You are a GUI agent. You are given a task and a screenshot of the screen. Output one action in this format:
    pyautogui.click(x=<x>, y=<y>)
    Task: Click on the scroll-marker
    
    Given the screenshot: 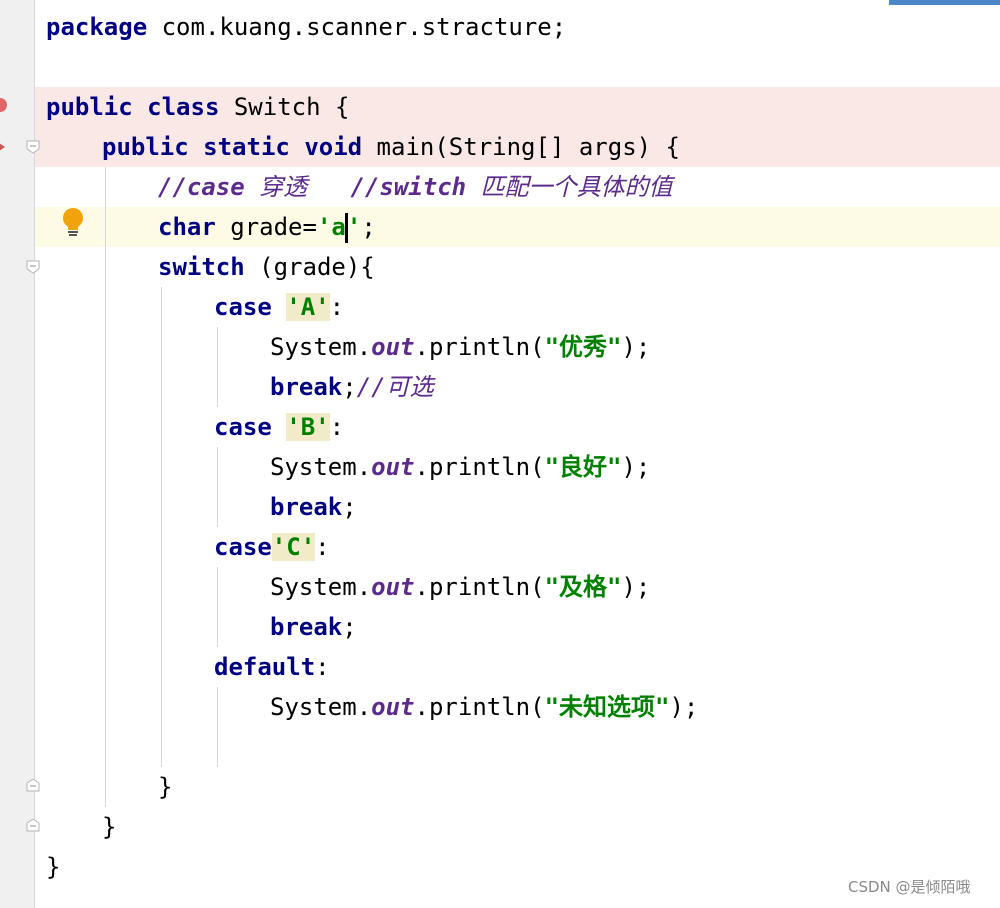 What is the action you would take?
    pyautogui.click(x=944, y=2)
    